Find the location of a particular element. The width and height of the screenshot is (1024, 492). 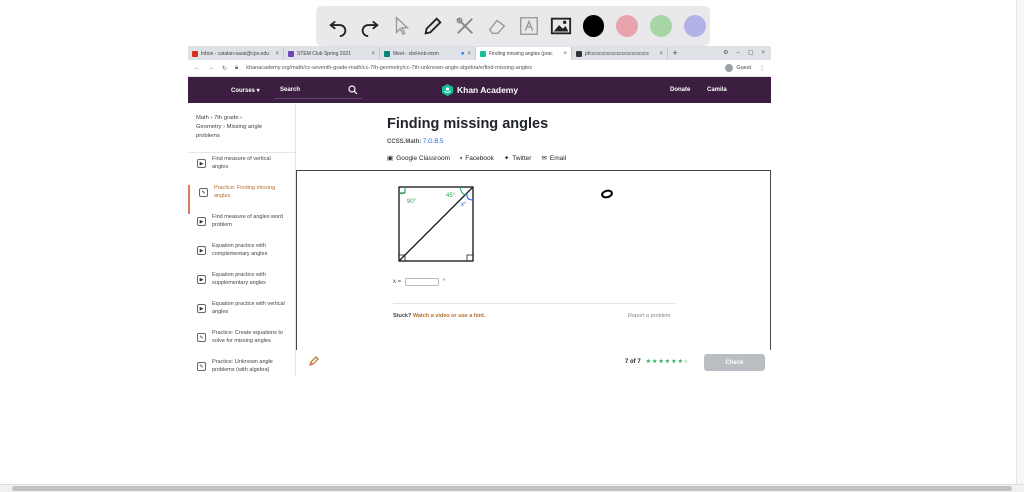

brand-name: Khan Academy is located at coordinates (488, 90).